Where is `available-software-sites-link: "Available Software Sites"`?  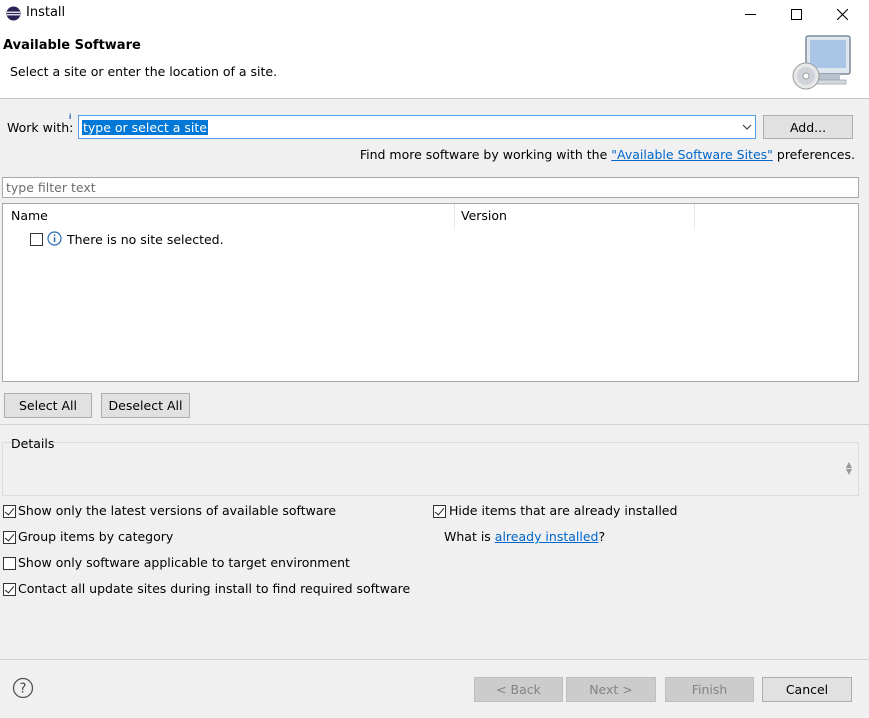 available-software-sites-link: "Available Software Sites" is located at coordinates (692, 154).